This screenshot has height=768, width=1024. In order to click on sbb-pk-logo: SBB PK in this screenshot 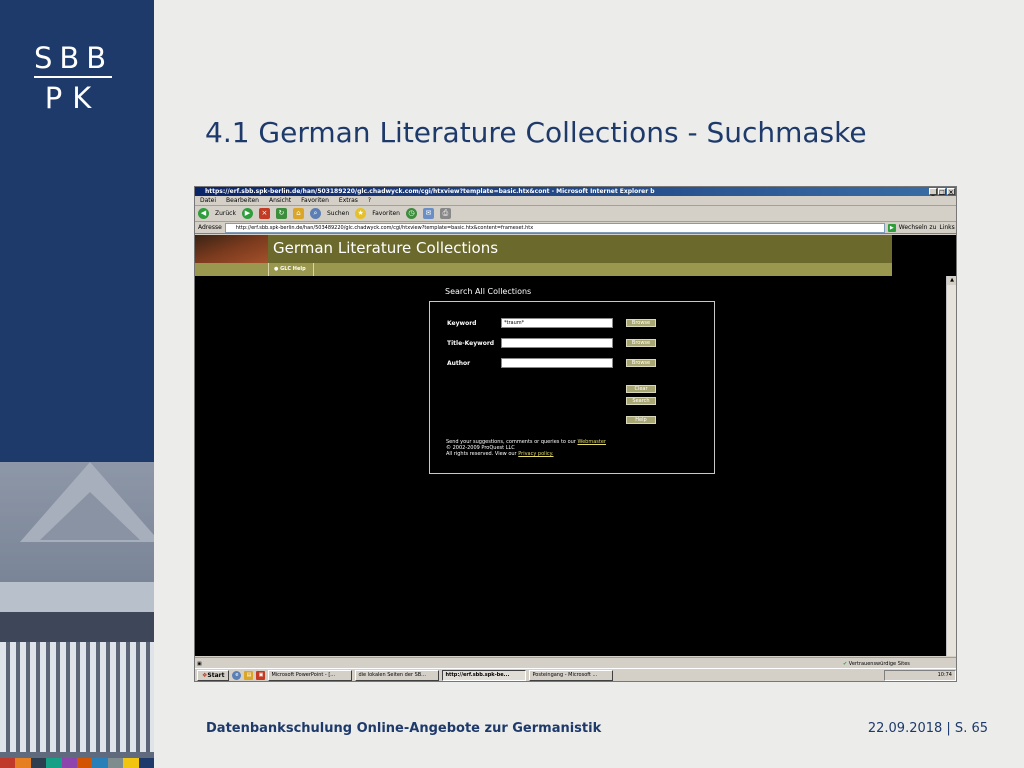, I will do `click(73, 78)`.